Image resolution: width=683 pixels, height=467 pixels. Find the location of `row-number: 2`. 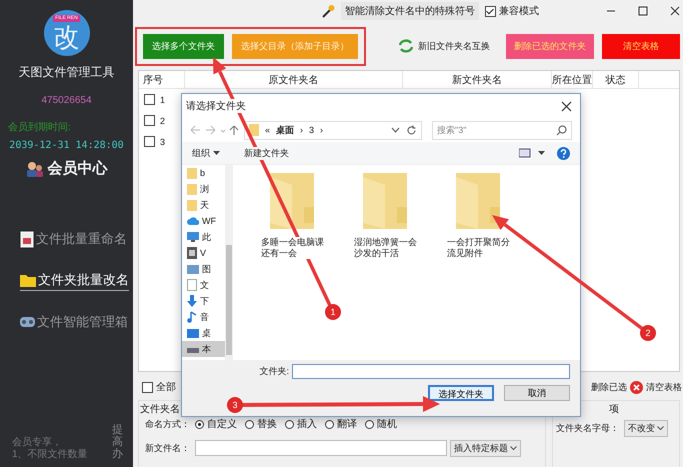

row-number: 2 is located at coordinates (163, 121).